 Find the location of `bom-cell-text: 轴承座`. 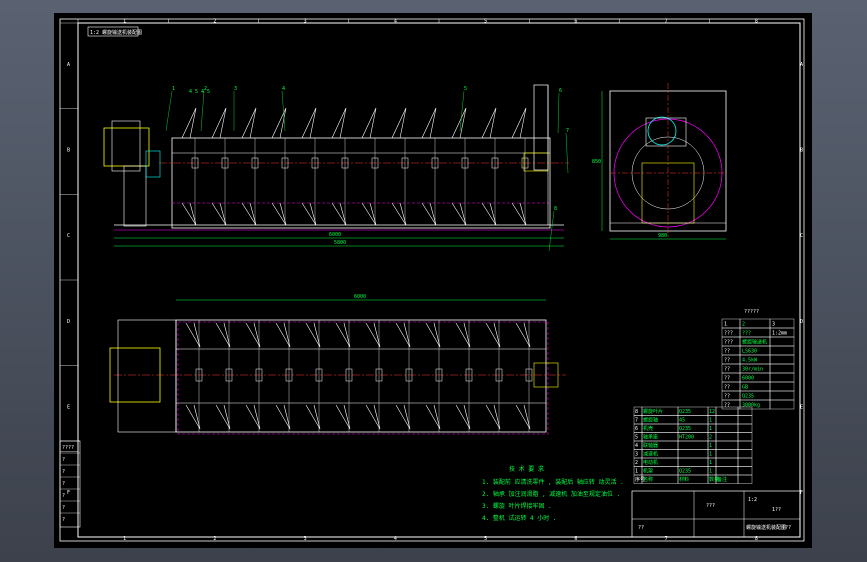

bom-cell-text: 轴承座 is located at coordinates (650, 437).